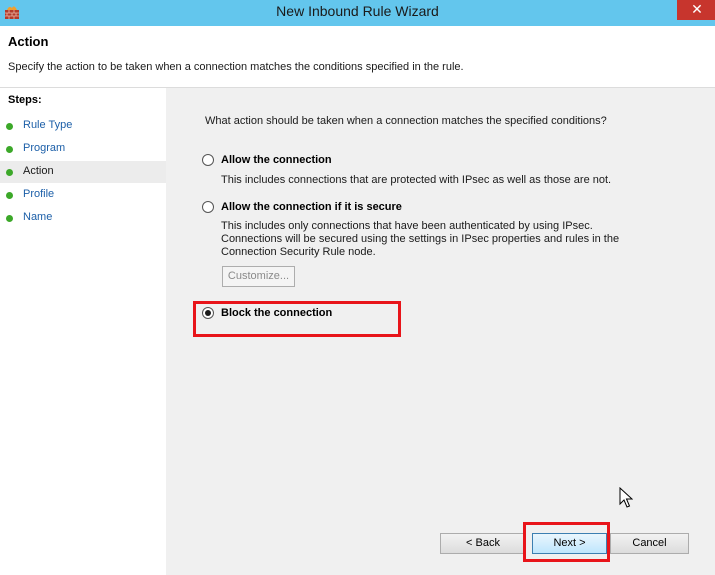 Image resolution: width=715 pixels, height=575 pixels. I want to click on close-icon: ✕, so click(697, 9).